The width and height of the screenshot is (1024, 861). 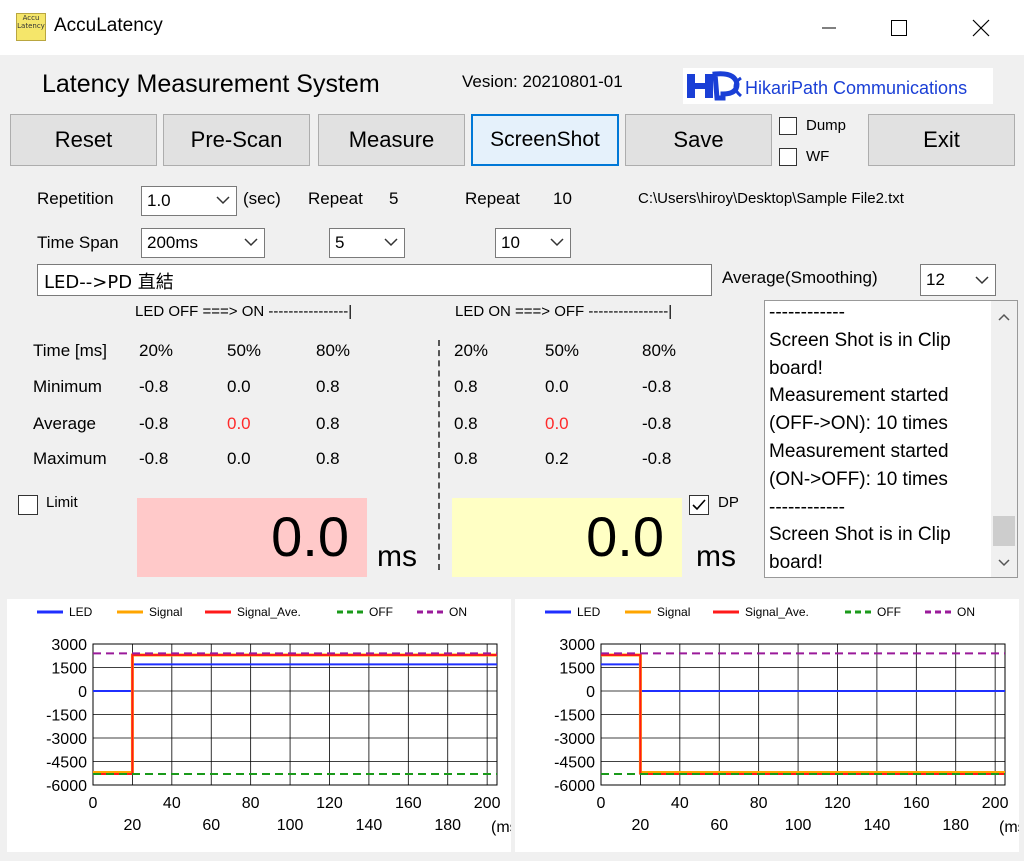 I want to click on app-icon-text-2: Latency, so click(x=31, y=26).